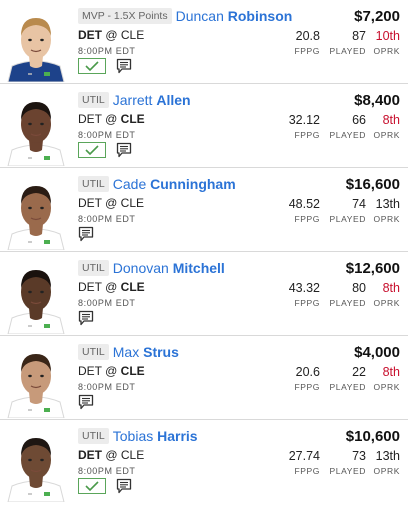 The image size is (408, 508). I want to click on fppg-value: 27.74, so click(304, 456).